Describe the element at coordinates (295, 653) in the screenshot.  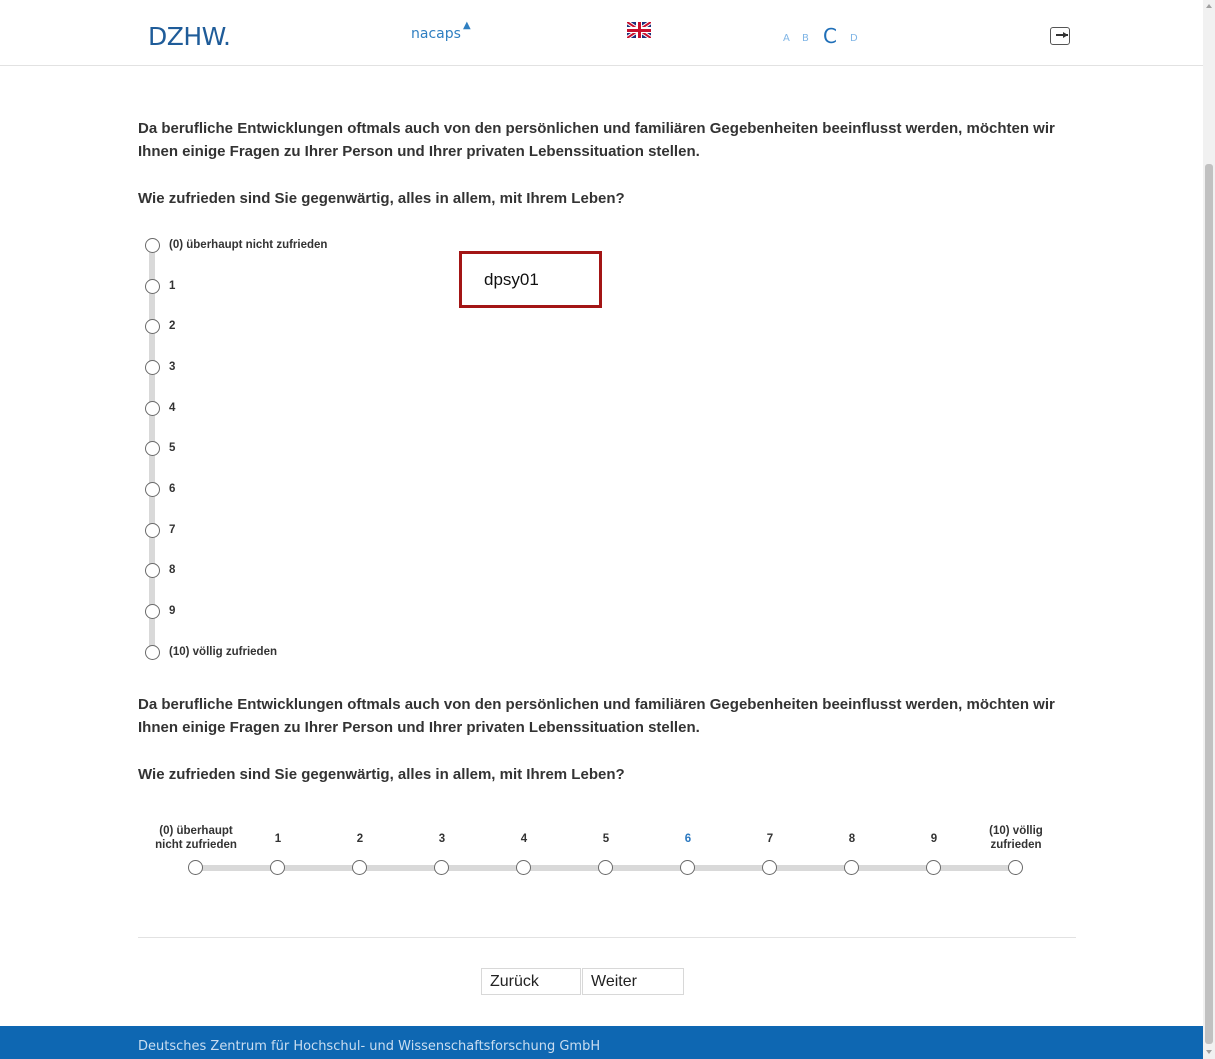
I see `scale-option-10: (10) völlig zufrieden` at that location.